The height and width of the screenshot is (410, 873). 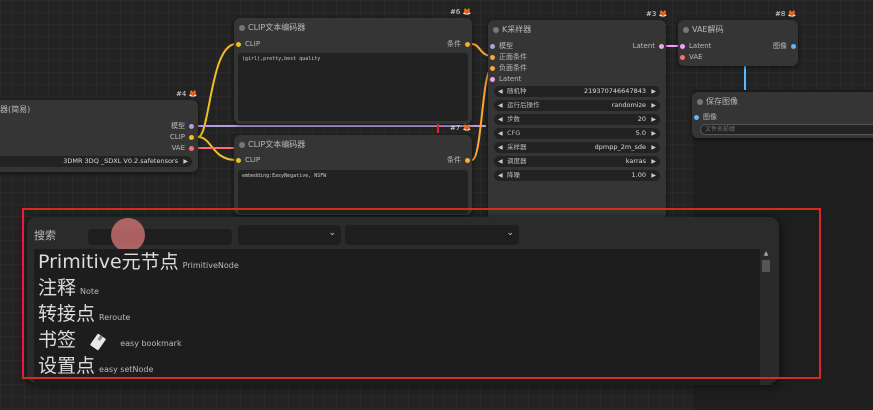 I want to click on sampler-widget: ◀ 采样器 dpmpp_2m_sde ▶, so click(x=577, y=147).